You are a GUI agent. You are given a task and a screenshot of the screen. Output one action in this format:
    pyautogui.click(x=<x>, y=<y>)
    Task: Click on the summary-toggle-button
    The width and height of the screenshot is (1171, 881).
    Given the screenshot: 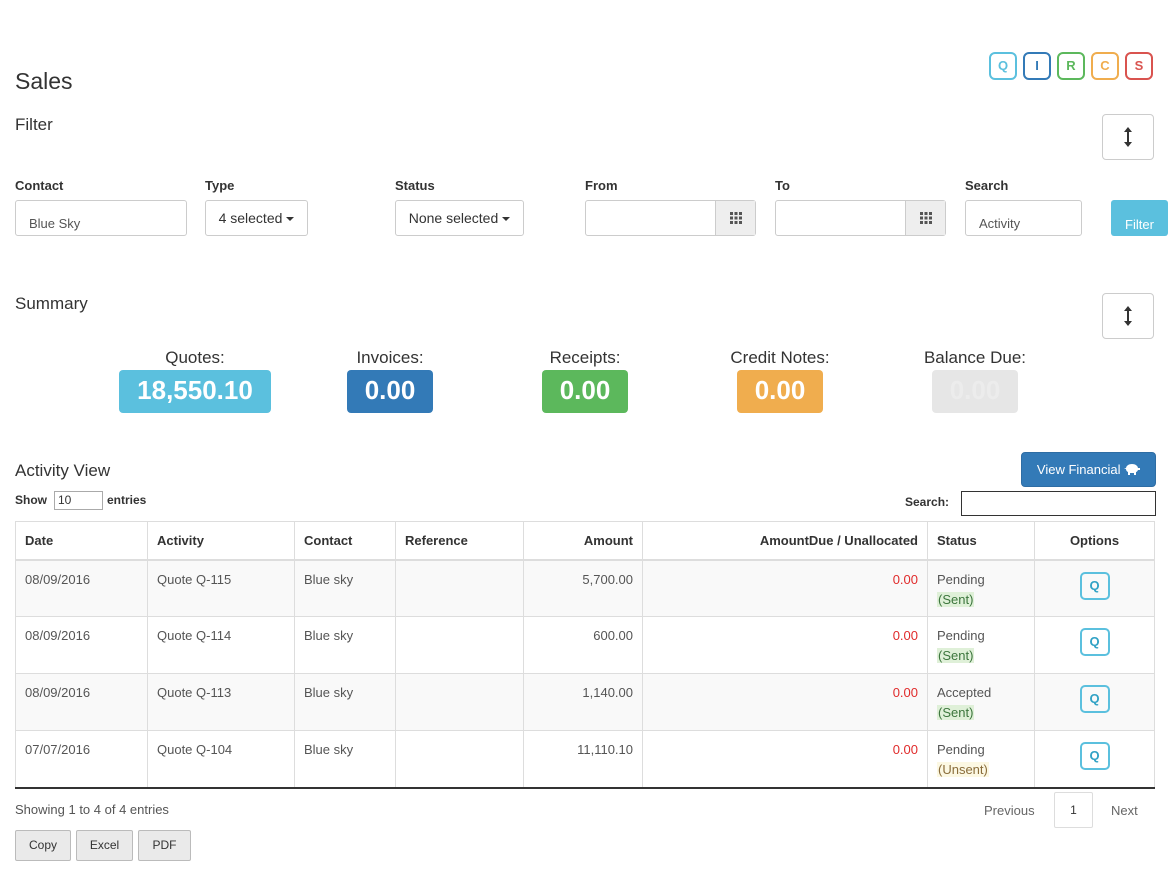 What is the action you would take?
    pyautogui.click(x=1128, y=316)
    